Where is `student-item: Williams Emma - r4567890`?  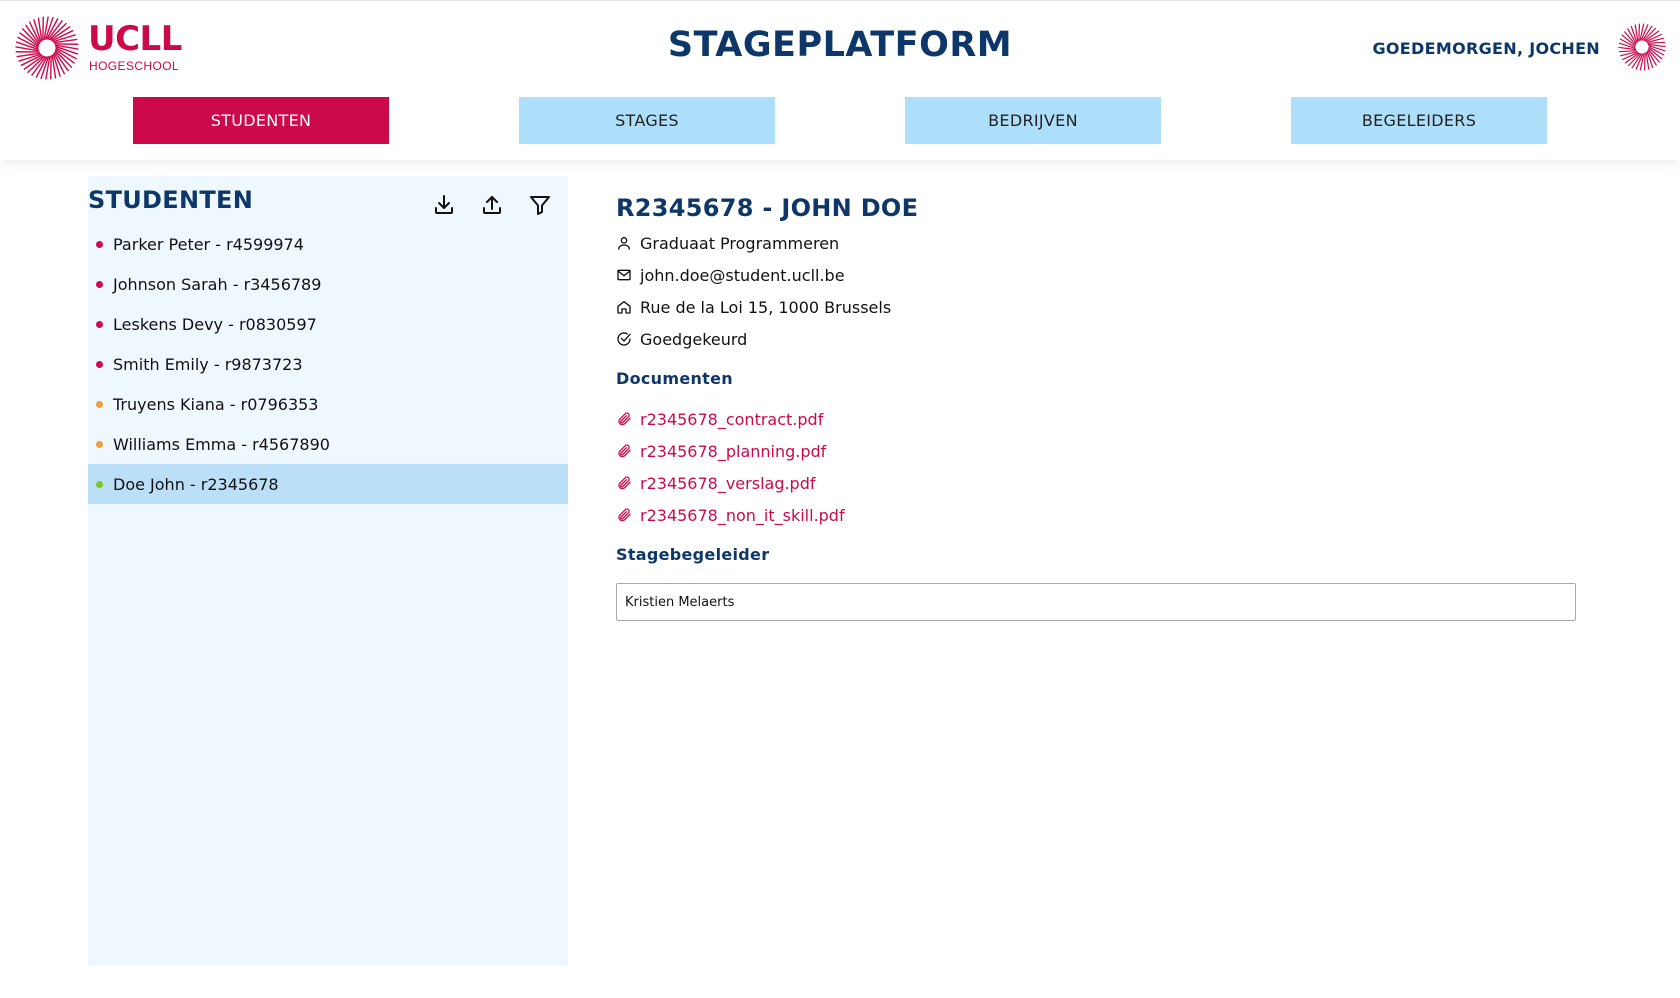
student-item: Williams Emma - r4567890 is located at coordinates (328, 444).